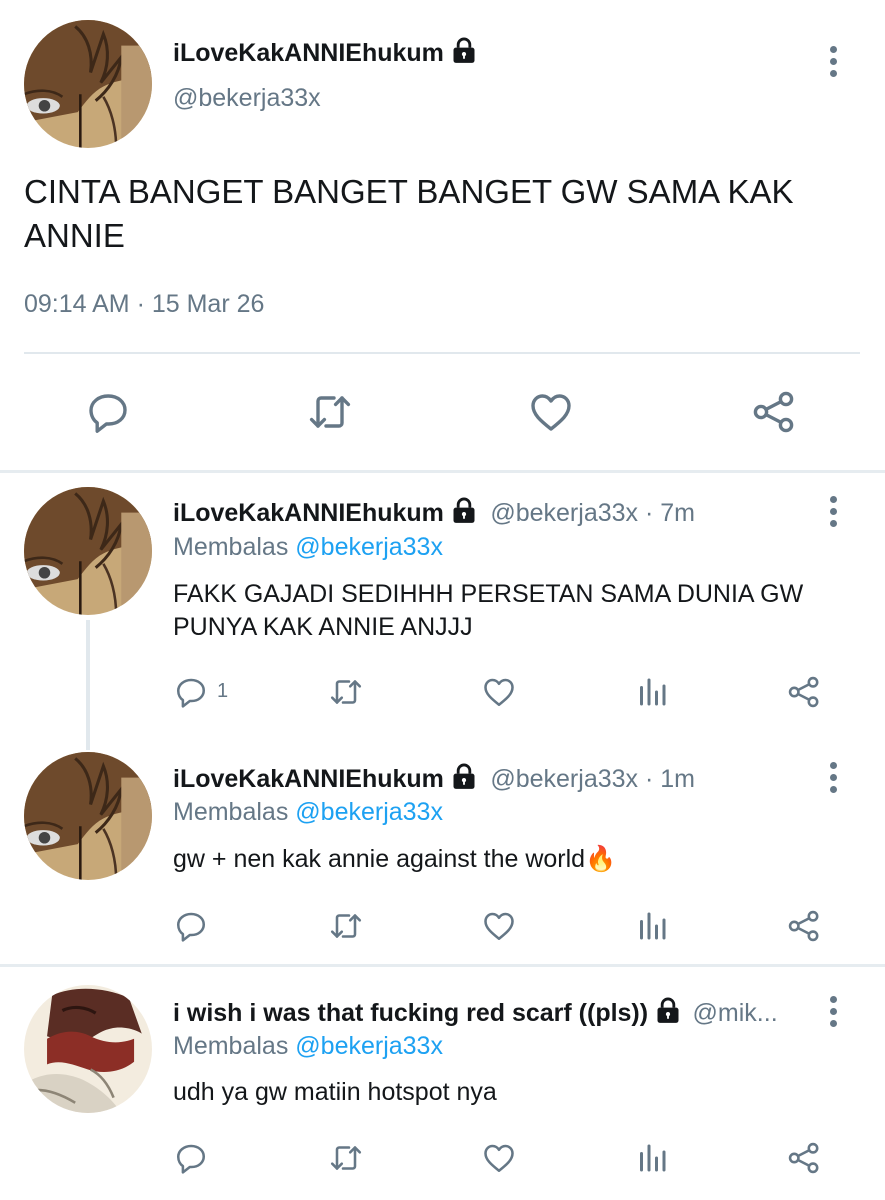 This screenshot has width=885, height=1200. What do you see at coordinates (223, 691) in the screenshot?
I see `reply-count: 1` at bounding box center [223, 691].